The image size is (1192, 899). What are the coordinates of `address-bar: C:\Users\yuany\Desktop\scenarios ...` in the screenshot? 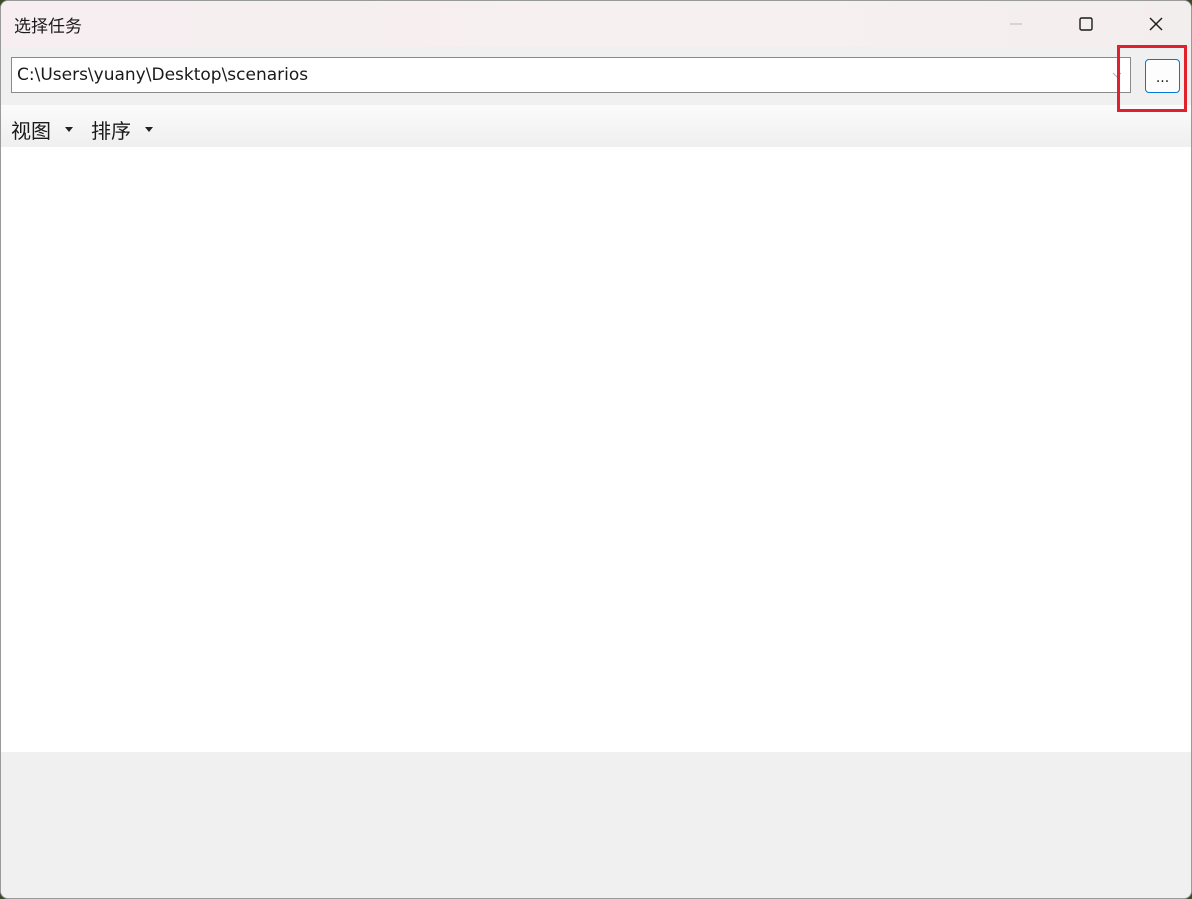 It's located at (596, 76).